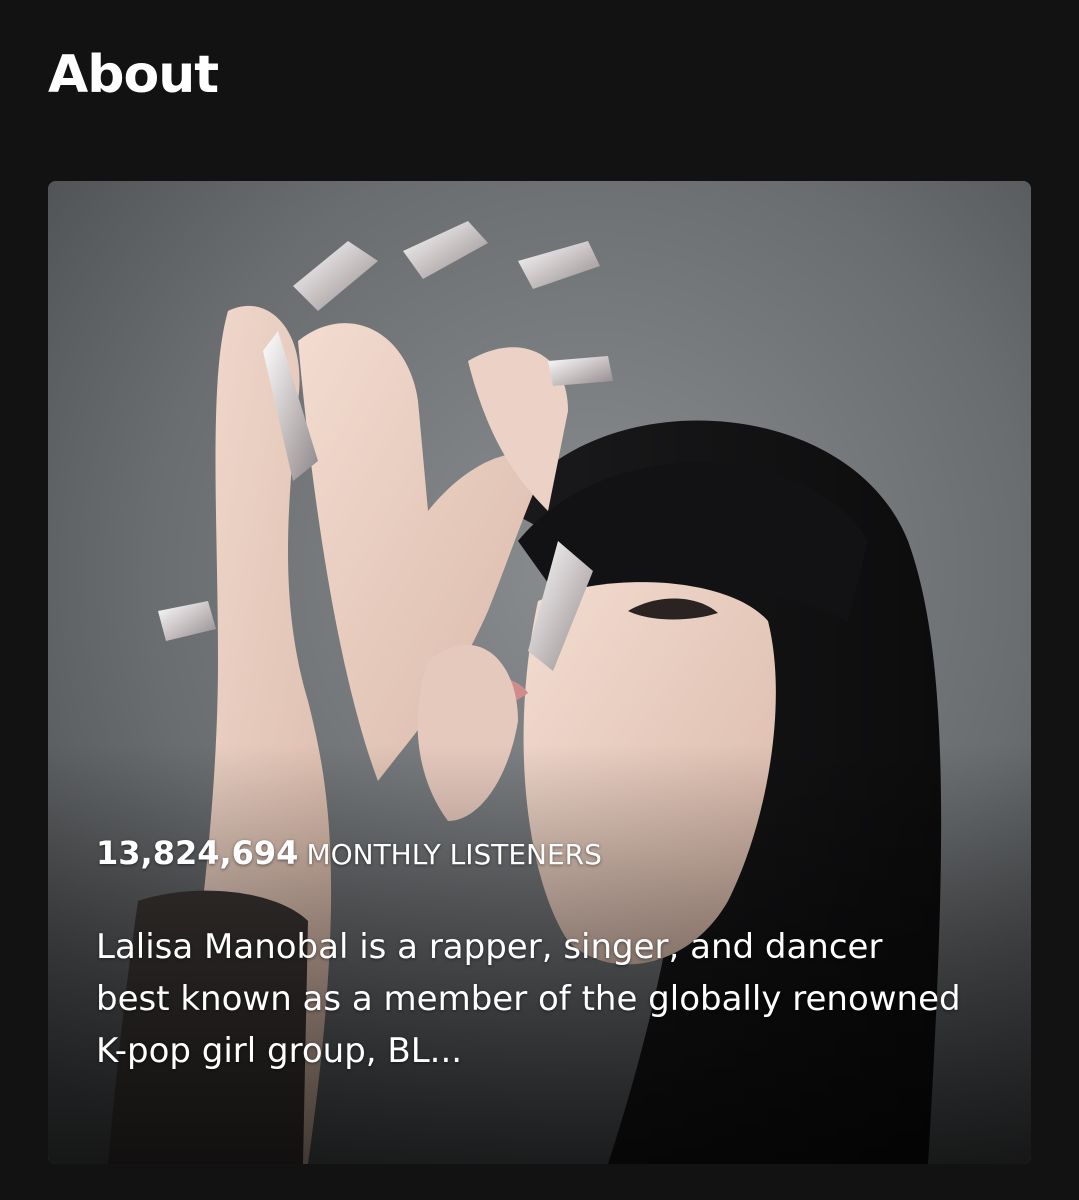 Image resolution: width=1079 pixels, height=1200 pixels. I want to click on monthly-listeners-label: MONTHLY LISTENERS, so click(454, 854).